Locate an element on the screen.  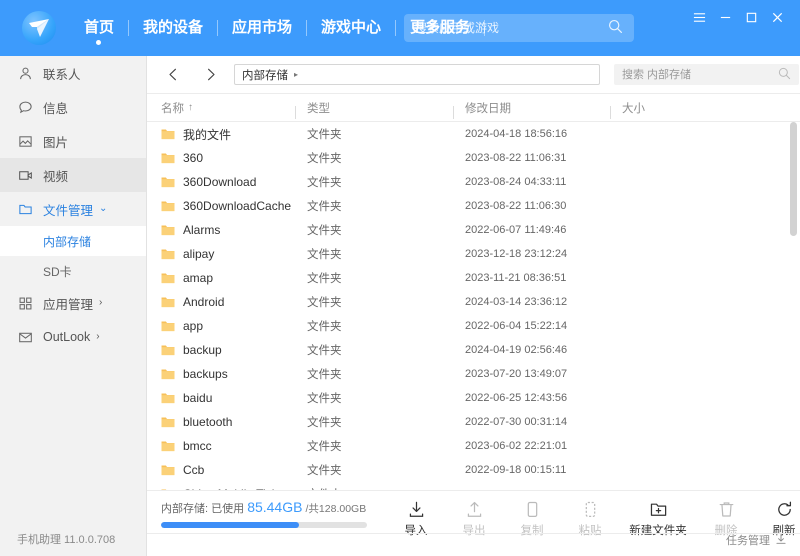
nav-item-my-device: 我的设备 is located at coordinates (173, 28).